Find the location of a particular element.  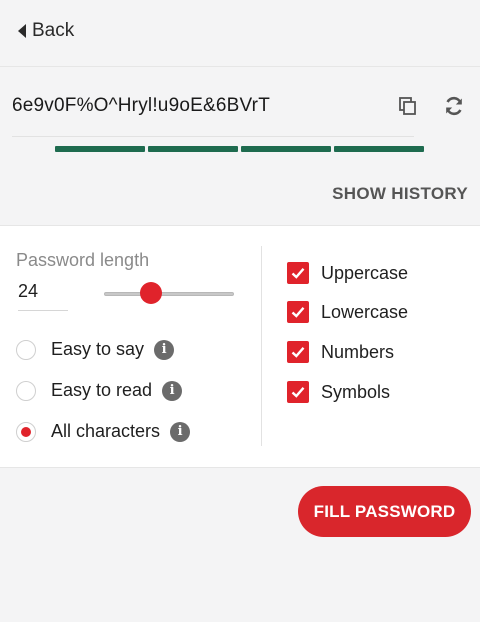

refresh-icon is located at coordinates (454, 106).